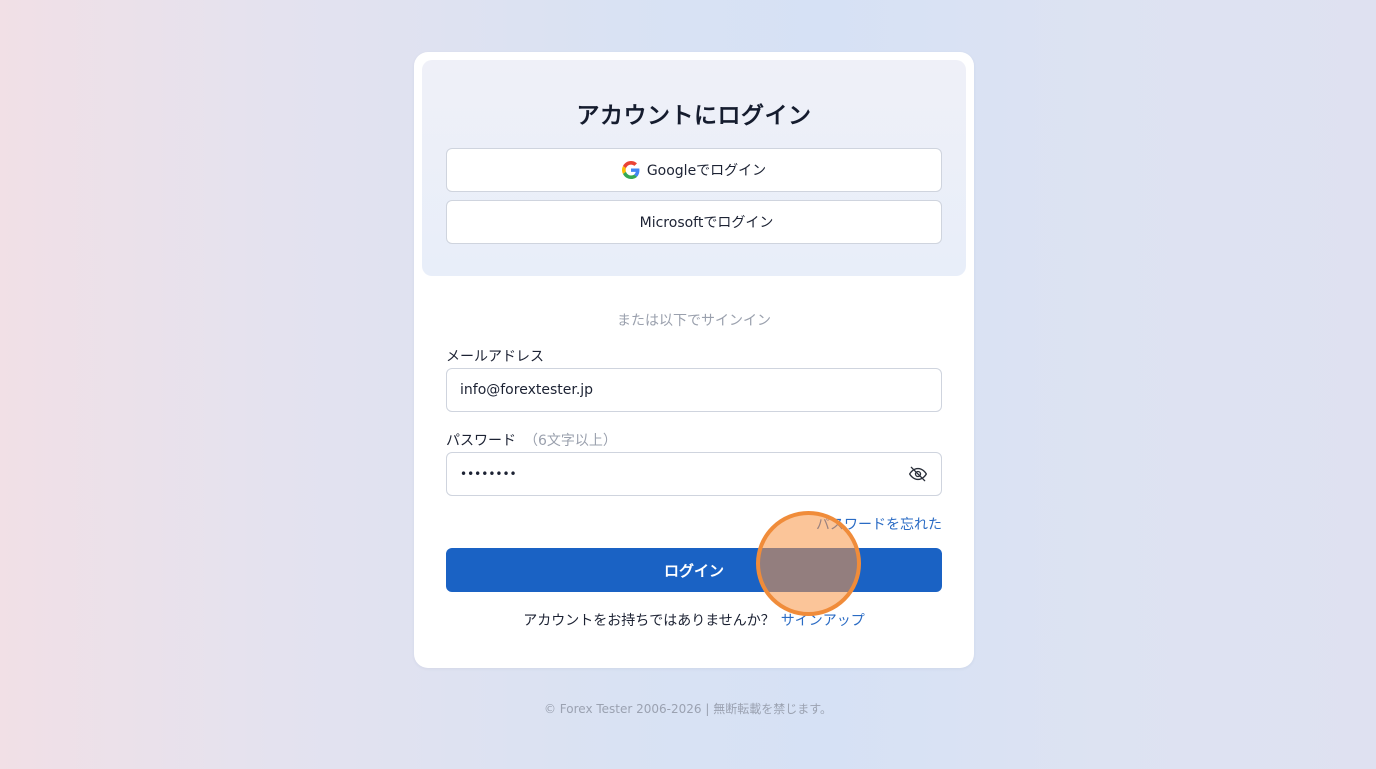 The height and width of the screenshot is (769, 1376). I want to click on email-value: info@forextester.jp, so click(527, 390).